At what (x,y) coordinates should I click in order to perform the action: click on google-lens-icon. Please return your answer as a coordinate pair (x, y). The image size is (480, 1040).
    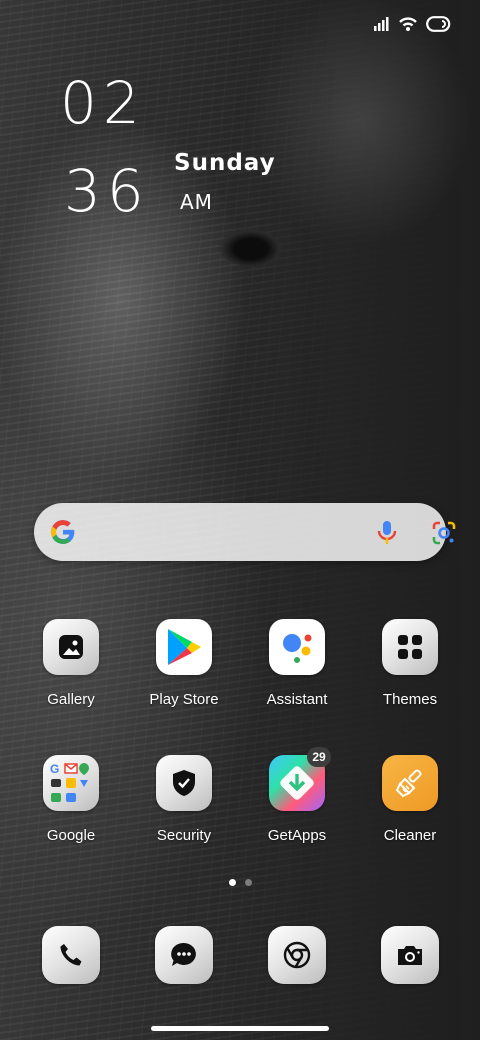
    Looking at the image, I should click on (444, 535).